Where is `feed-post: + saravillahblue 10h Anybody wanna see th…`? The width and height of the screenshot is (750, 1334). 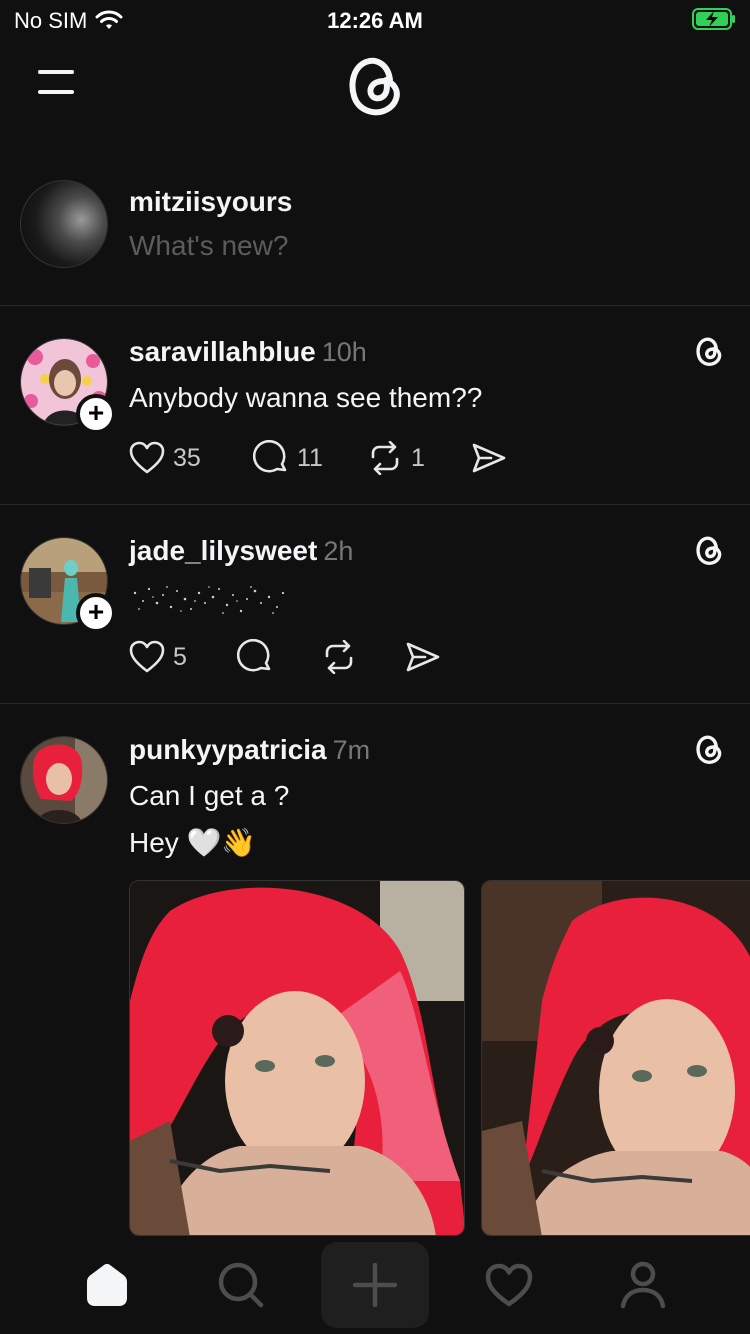 feed-post: + saravillahblue 10h Anybody wanna see th… is located at coordinates (375, 405).